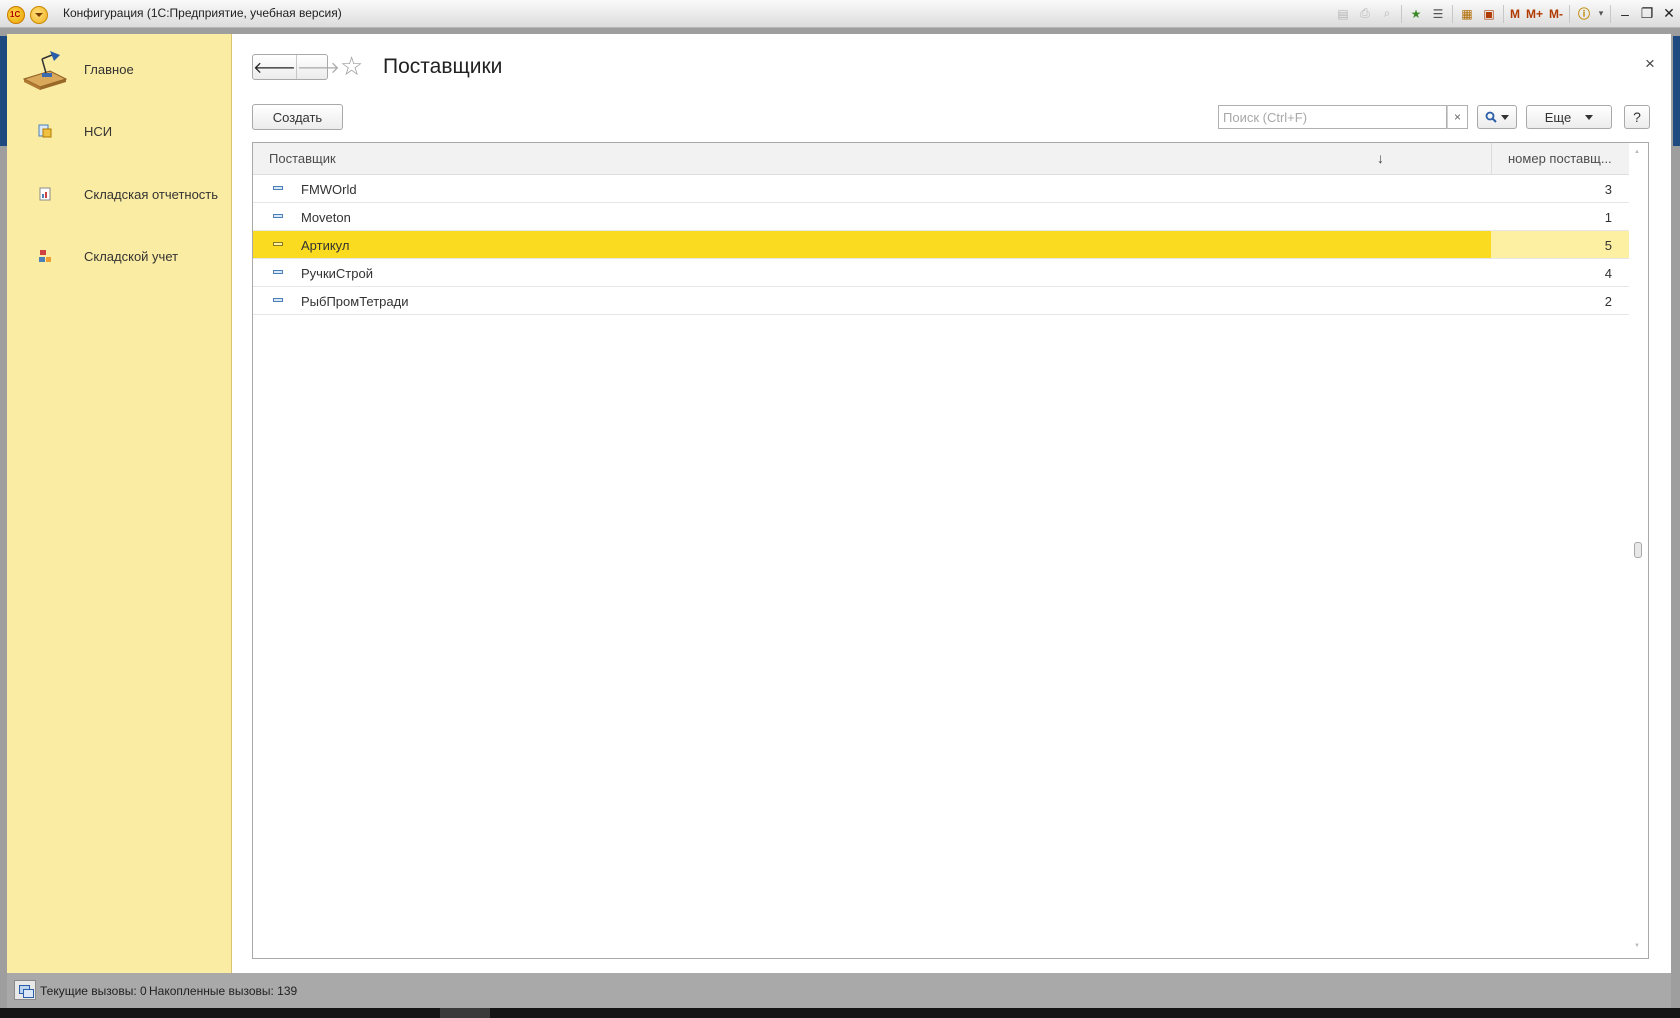 The height and width of the screenshot is (1018, 1680). What do you see at coordinates (318, 67) in the screenshot?
I see `forward-arrow-icon: 🡒` at bounding box center [318, 67].